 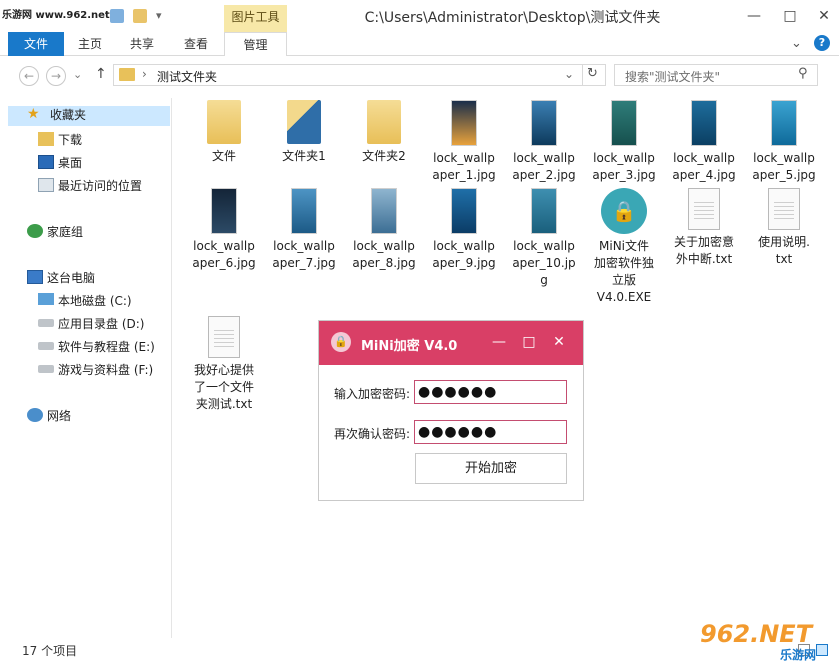 I want to click on file-name: lock_wallp aper_6.jpg, so click(x=224, y=254).